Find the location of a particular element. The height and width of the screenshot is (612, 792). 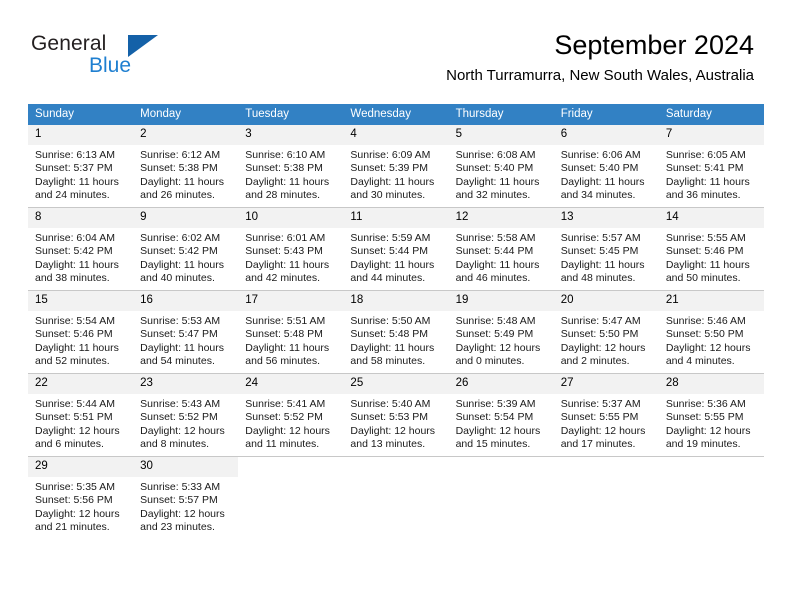

sunrise-text: Sunrise: 5:57 AM is located at coordinates (600, 238).